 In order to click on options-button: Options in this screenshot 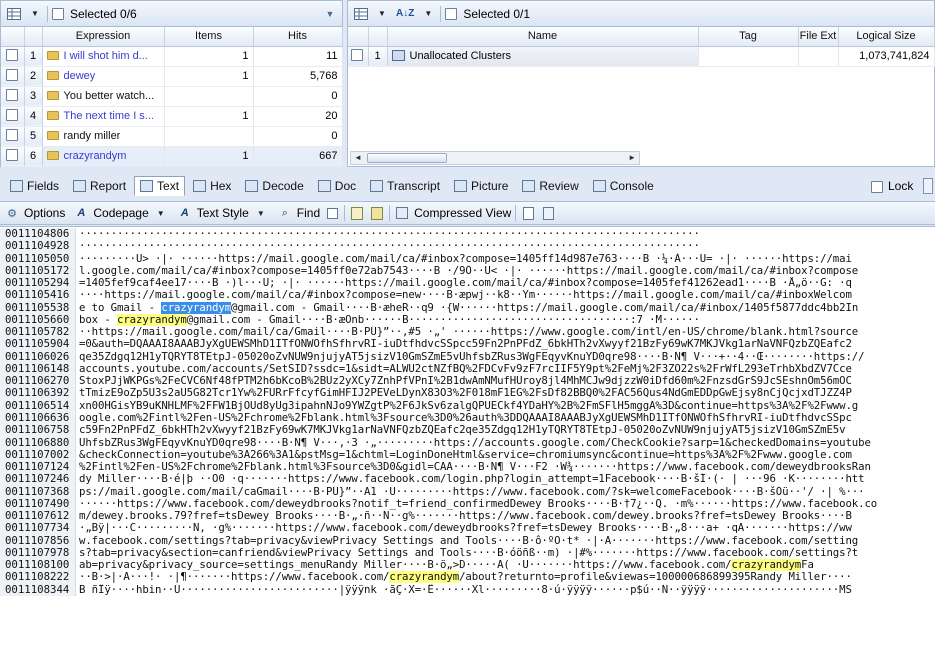, I will do `click(44, 213)`.